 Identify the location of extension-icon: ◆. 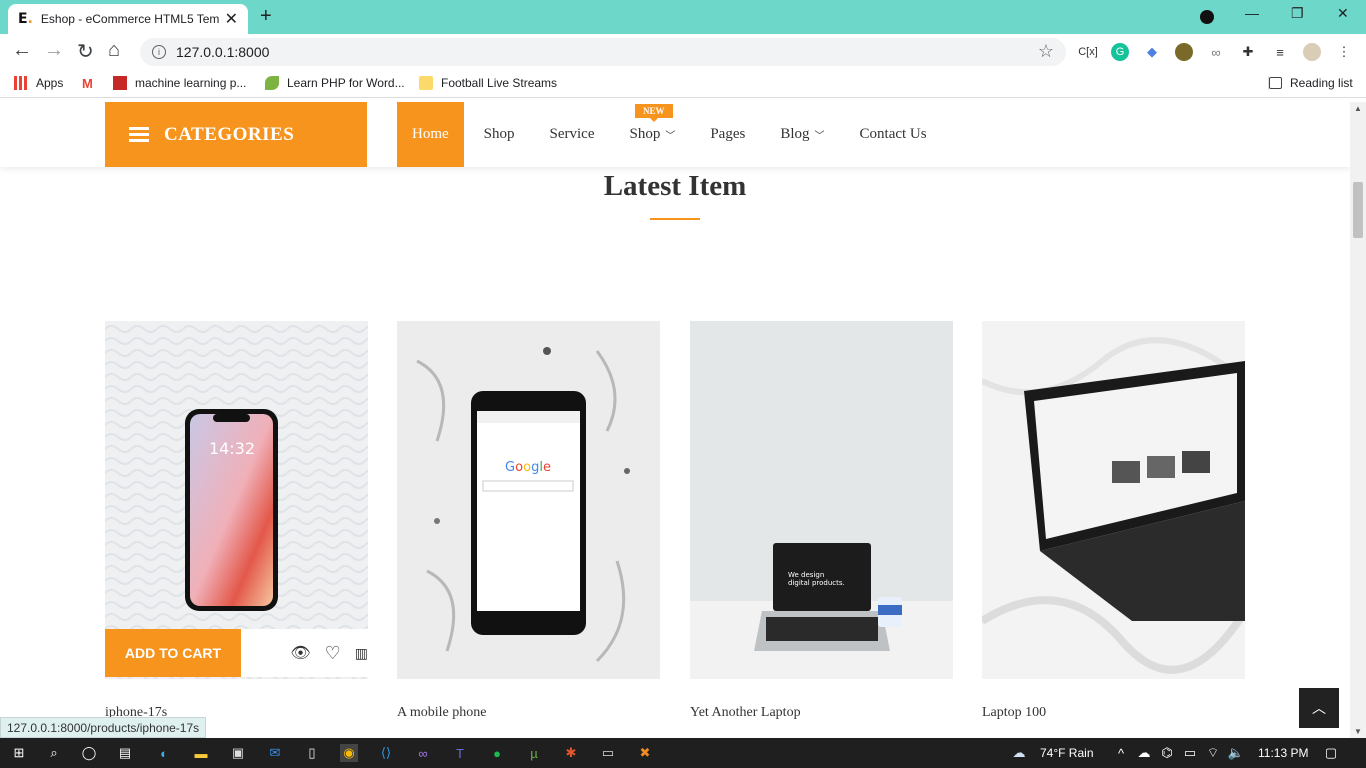
(1152, 52).